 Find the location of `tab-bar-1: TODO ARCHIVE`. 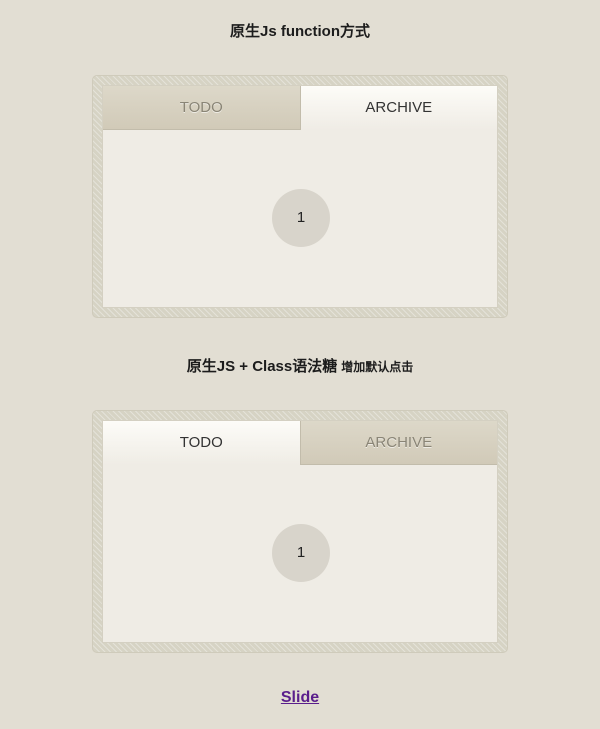

tab-bar-1: TODO ARCHIVE is located at coordinates (300, 108).